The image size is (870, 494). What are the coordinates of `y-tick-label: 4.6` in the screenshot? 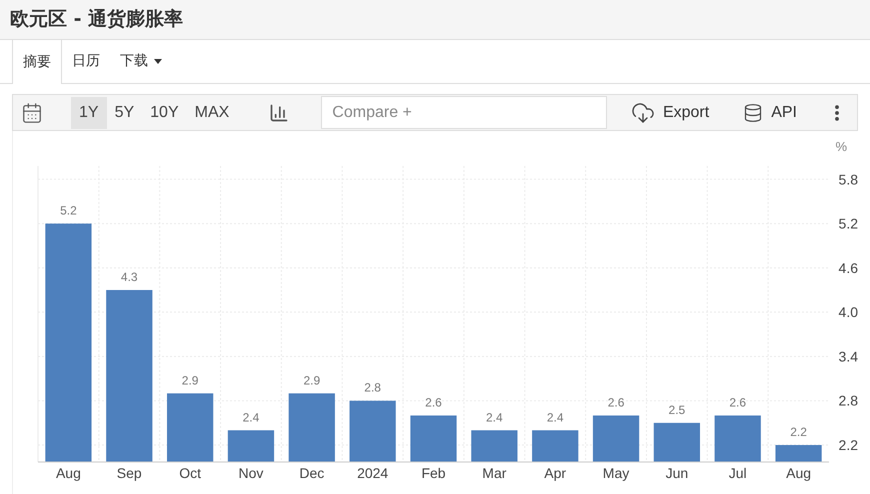 It's located at (848, 268).